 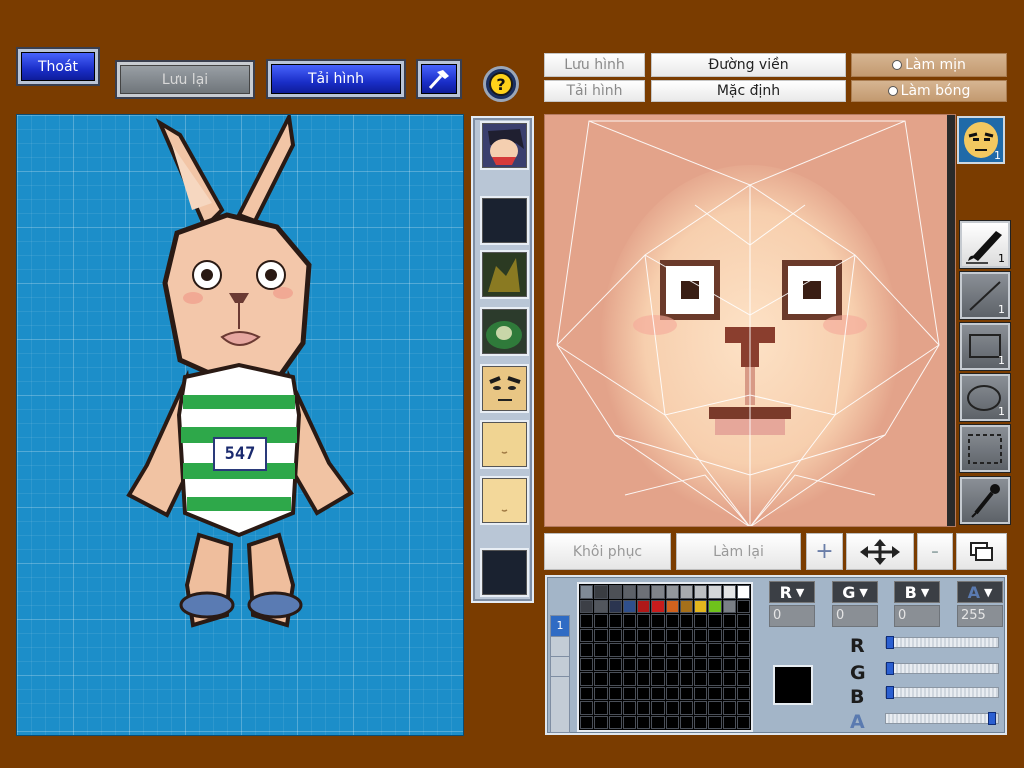 I want to click on outline-button: Đường viền, so click(x=748, y=65).